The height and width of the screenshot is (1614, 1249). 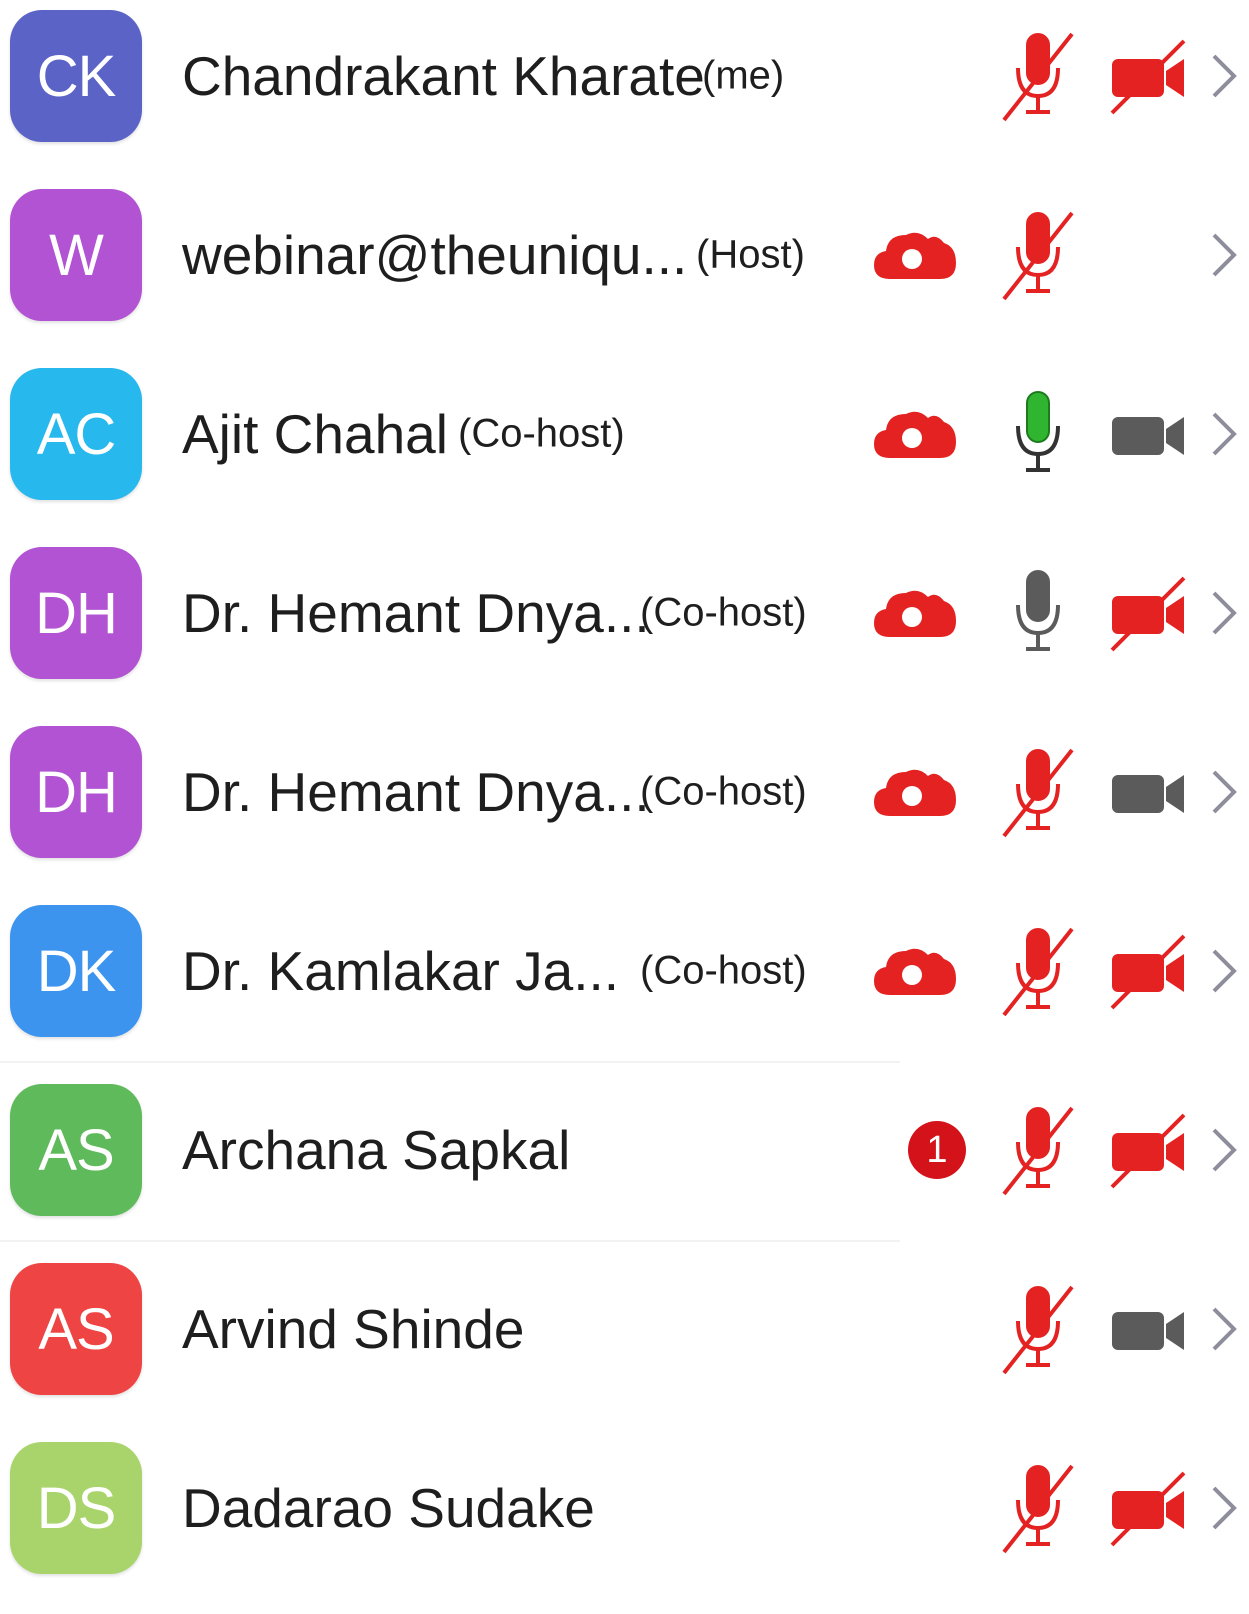 What do you see at coordinates (376, 1150) in the screenshot?
I see `participant-name: Archana Sapkal` at bounding box center [376, 1150].